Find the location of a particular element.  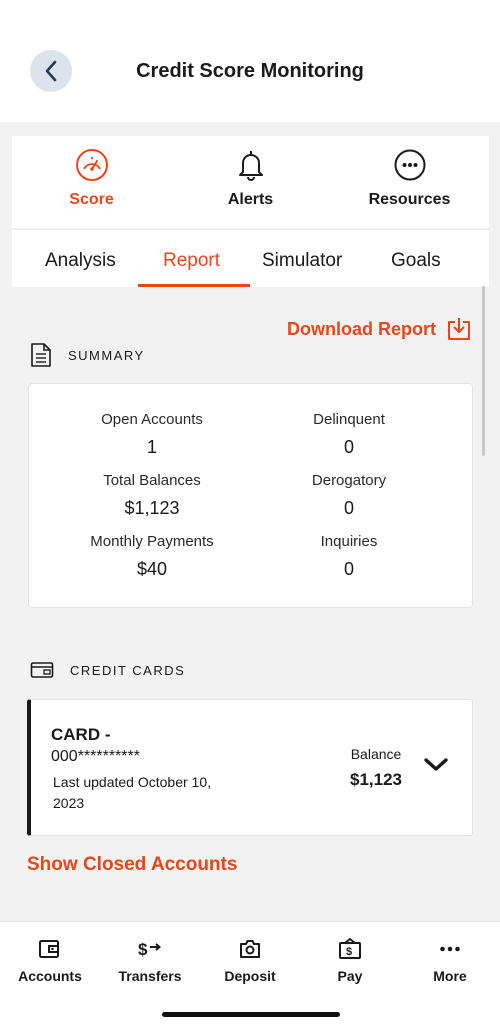

nav-transfers-label: Transfers is located at coordinates (150, 976).